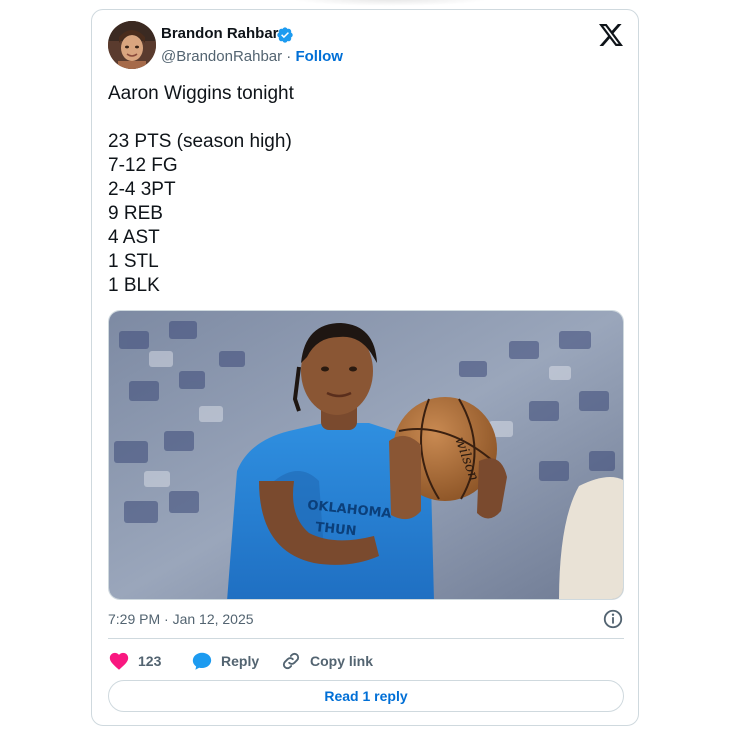 The image size is (729, 732). Describe the element at coordinates (285, 35) in the screenshot. I see `verified-badge-icon` at that location.